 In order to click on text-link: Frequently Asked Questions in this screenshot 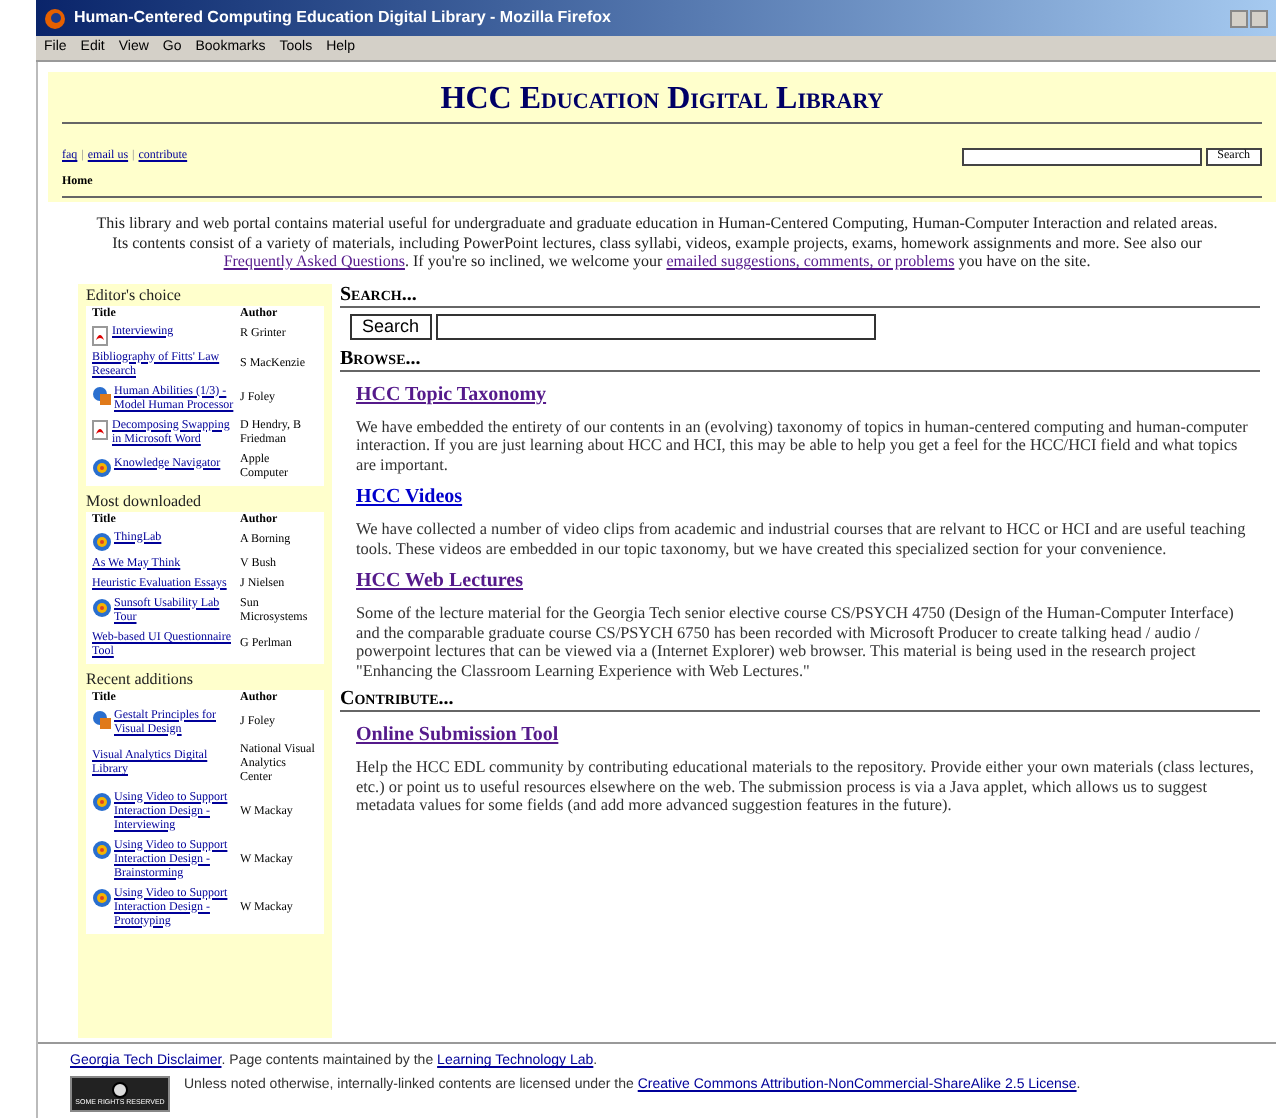, I will do `click(314, 261)`.